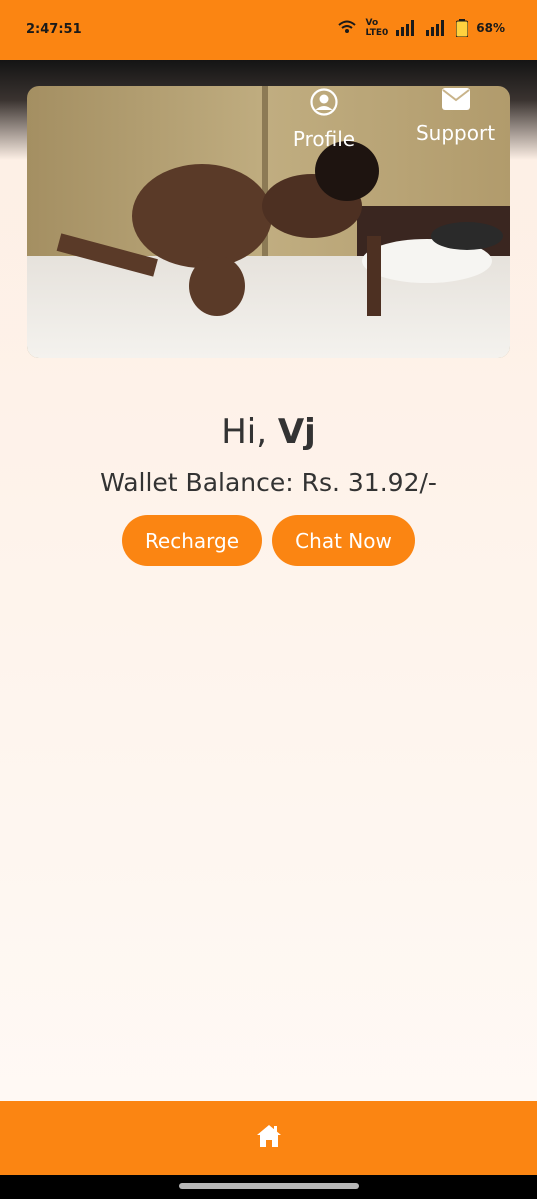 The height and width of the screenshot is (1199, 537). I want to click on battery-icon, so click(462, 28).